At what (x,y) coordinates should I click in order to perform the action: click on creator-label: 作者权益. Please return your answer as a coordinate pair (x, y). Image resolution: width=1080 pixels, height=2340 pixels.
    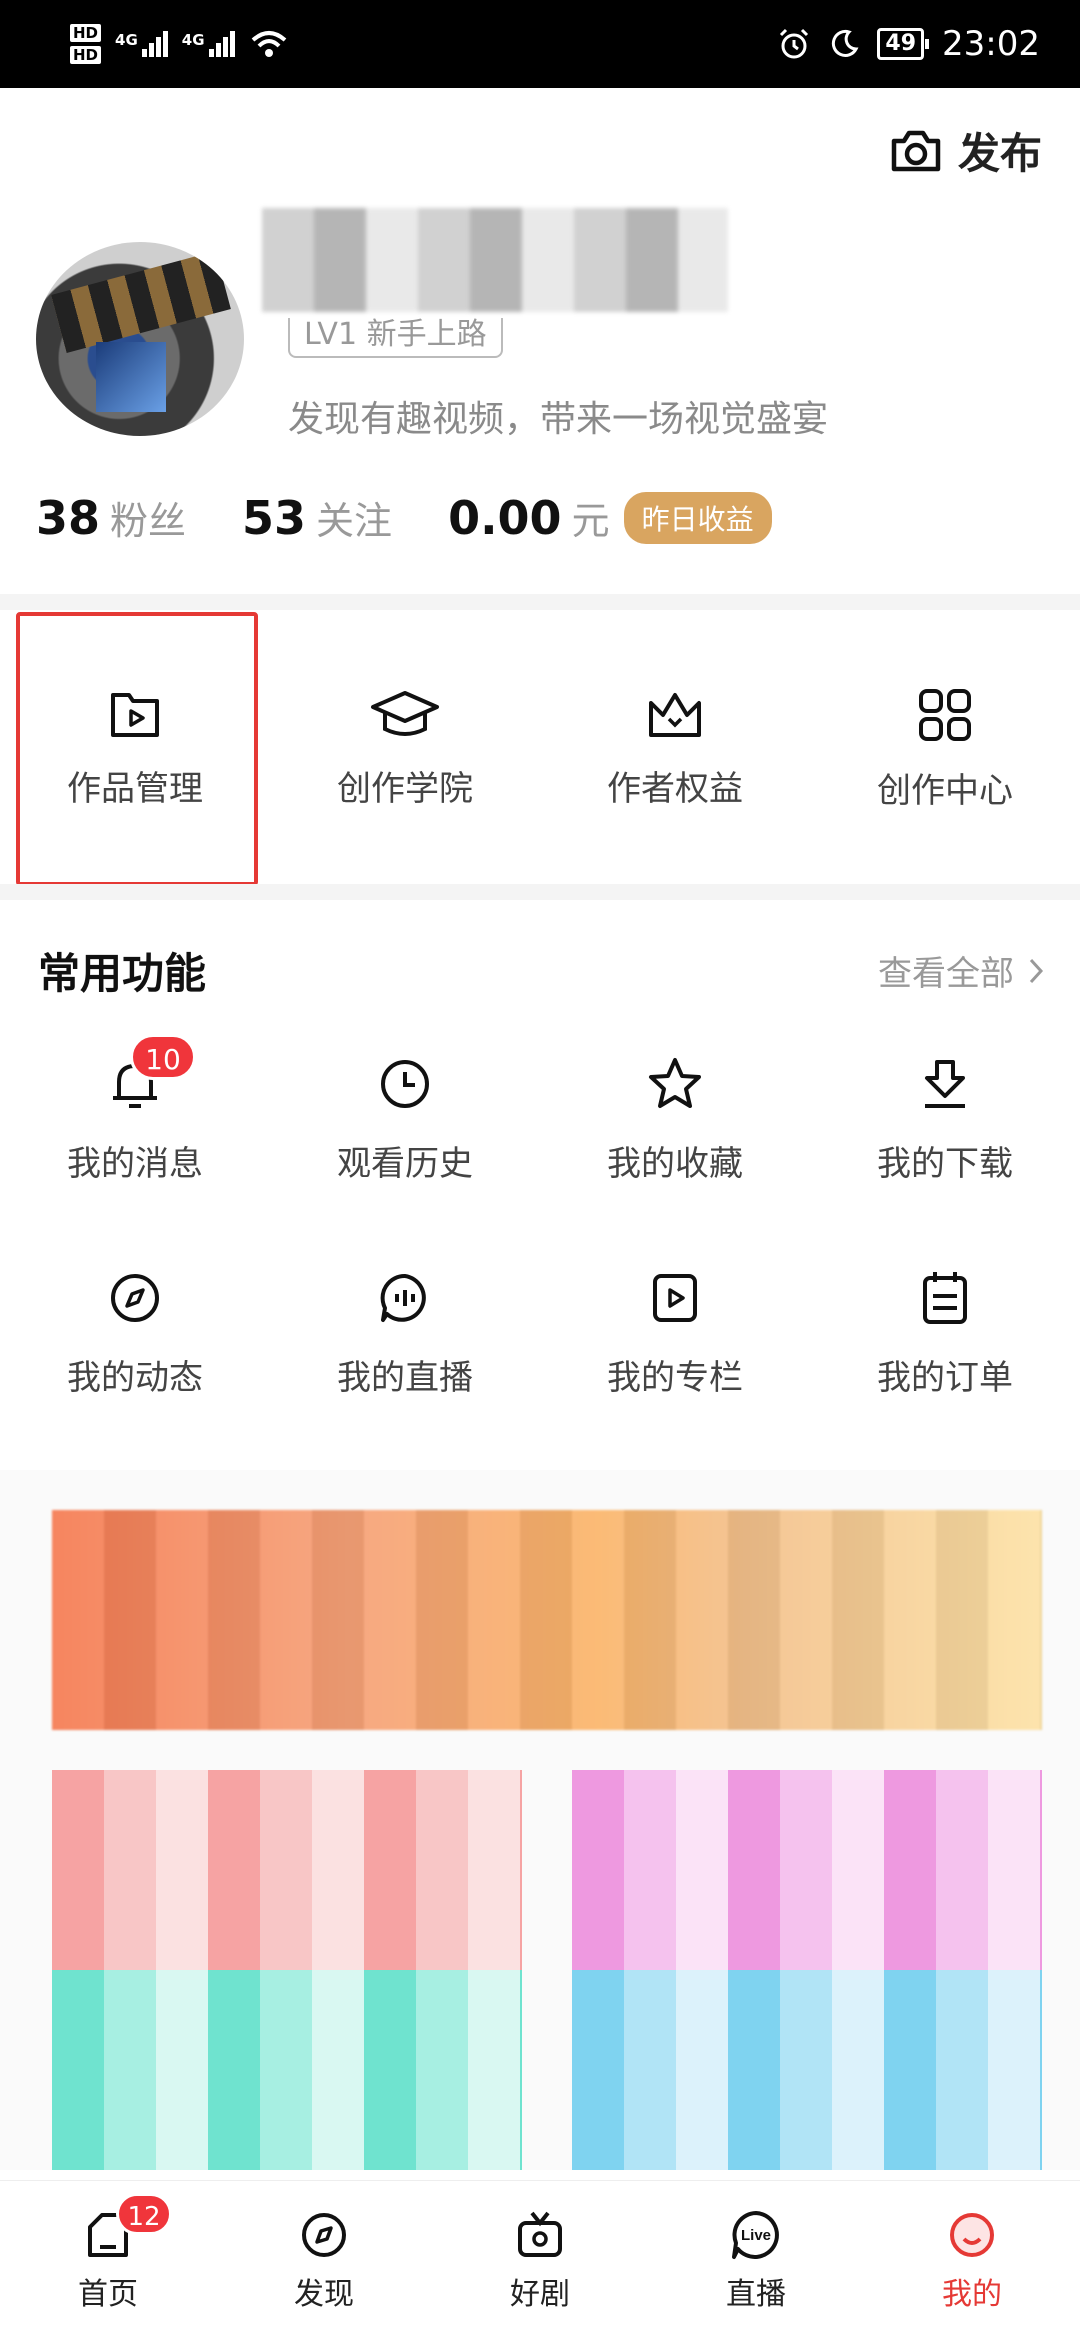
    Looking at the image, I should click on (675, 788).